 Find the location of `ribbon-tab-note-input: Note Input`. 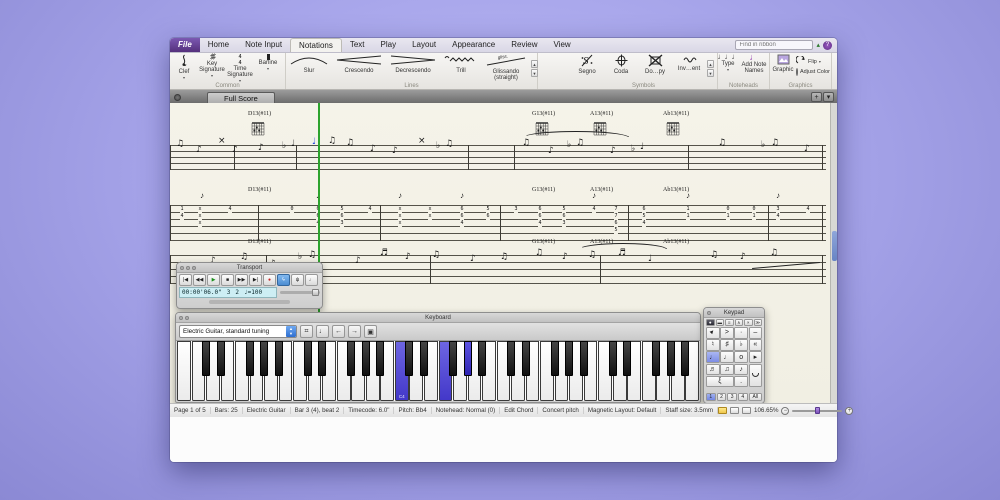

ribbon-tab-note-input: Note Input is located at coordinates (263, 45).